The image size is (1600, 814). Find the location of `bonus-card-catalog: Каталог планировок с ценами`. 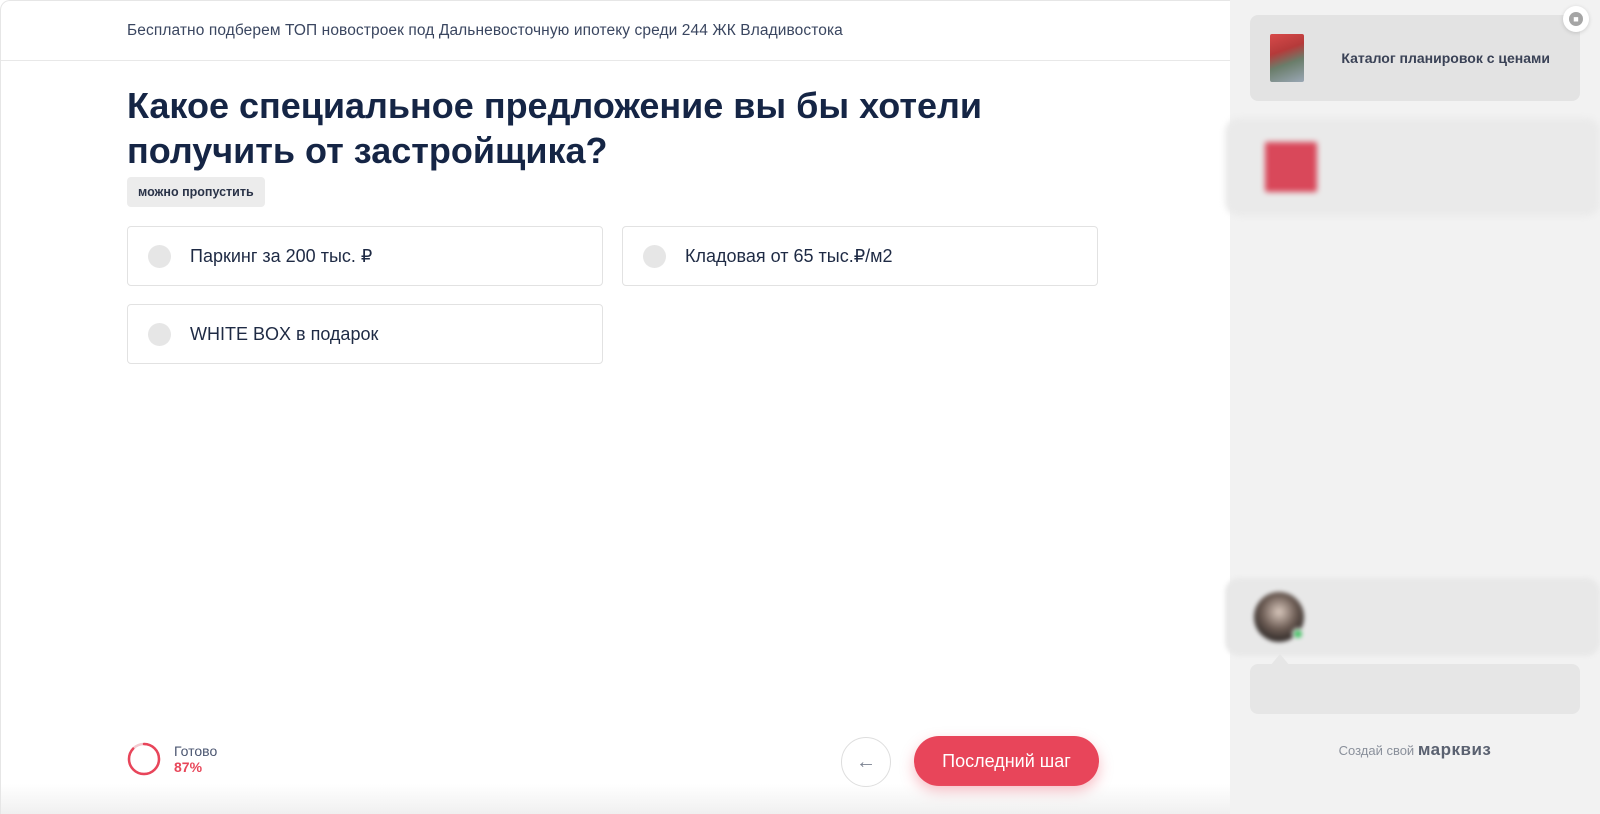

bonus-card-catalog: Каталог планировок с ценами is located at coordinates (1415, 58).